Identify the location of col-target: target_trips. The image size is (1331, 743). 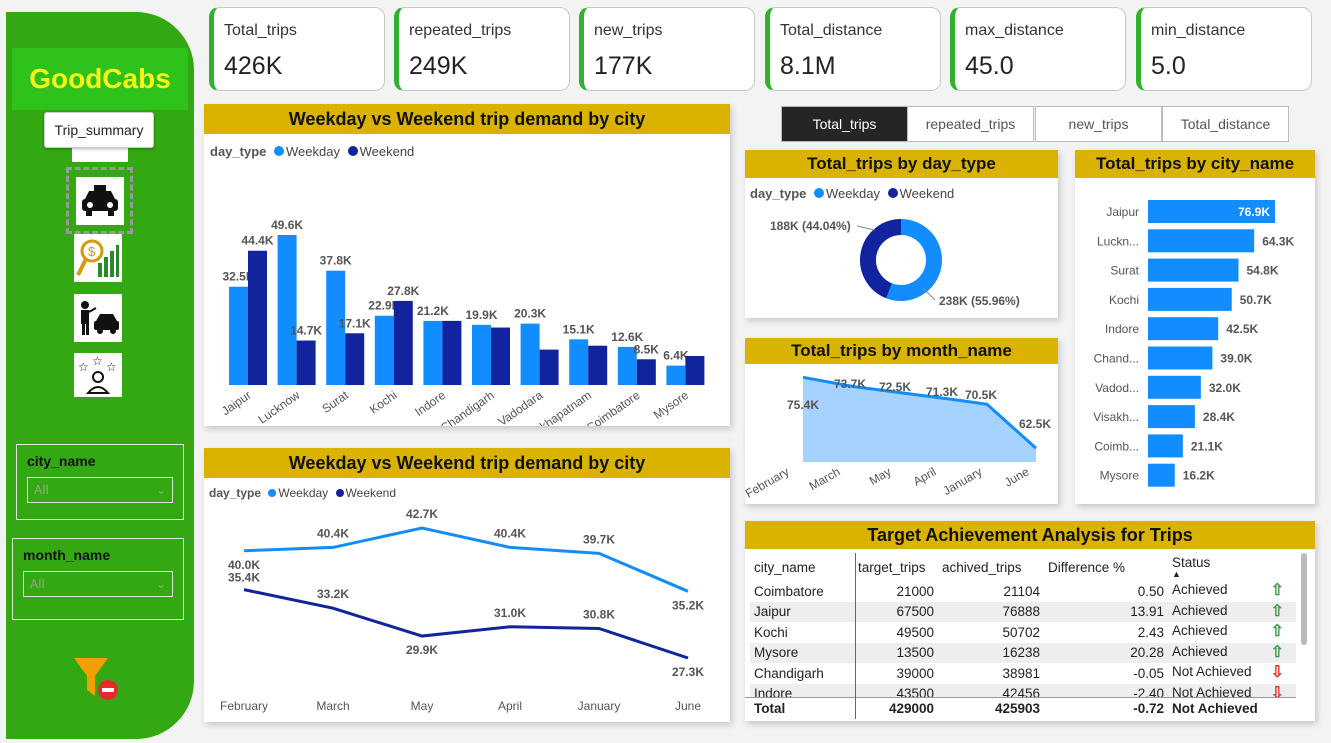
(896, 567).